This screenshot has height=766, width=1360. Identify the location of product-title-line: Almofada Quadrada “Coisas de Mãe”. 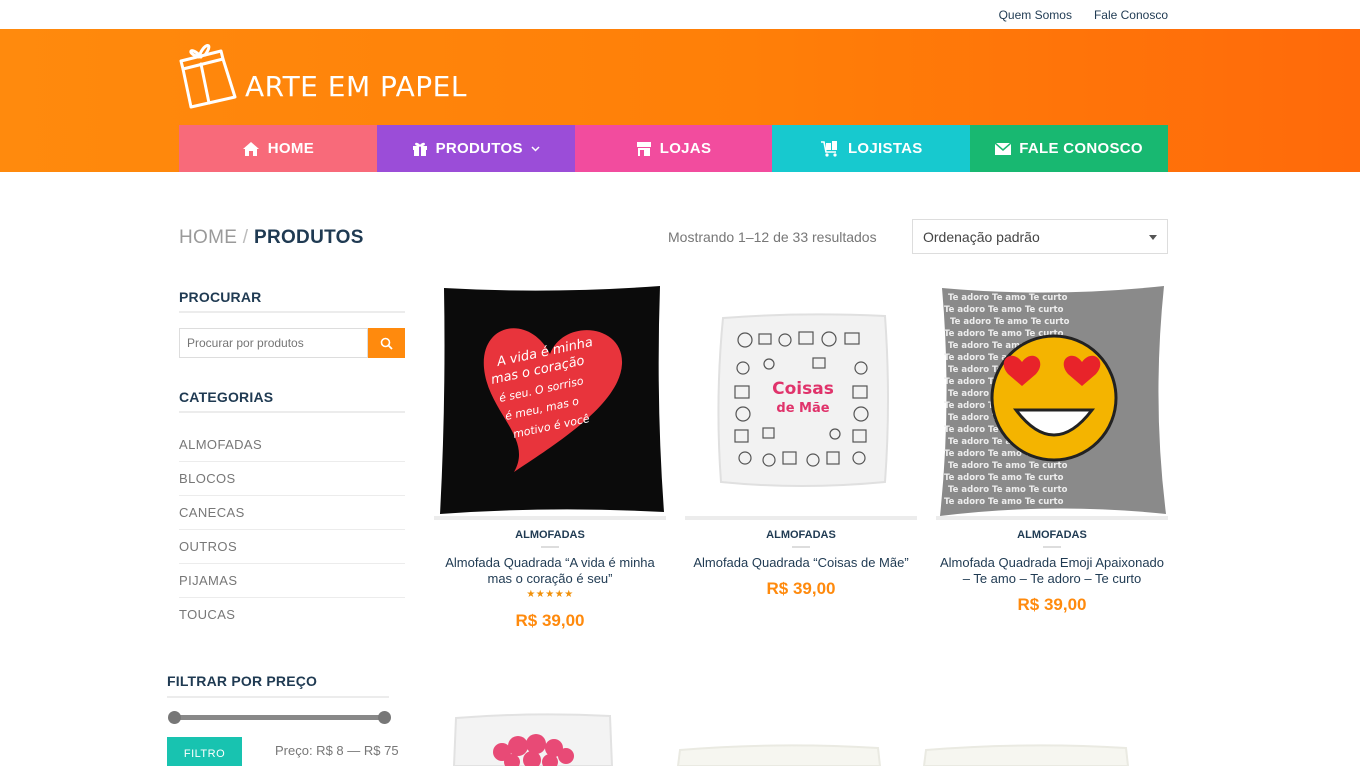
(801, 562).